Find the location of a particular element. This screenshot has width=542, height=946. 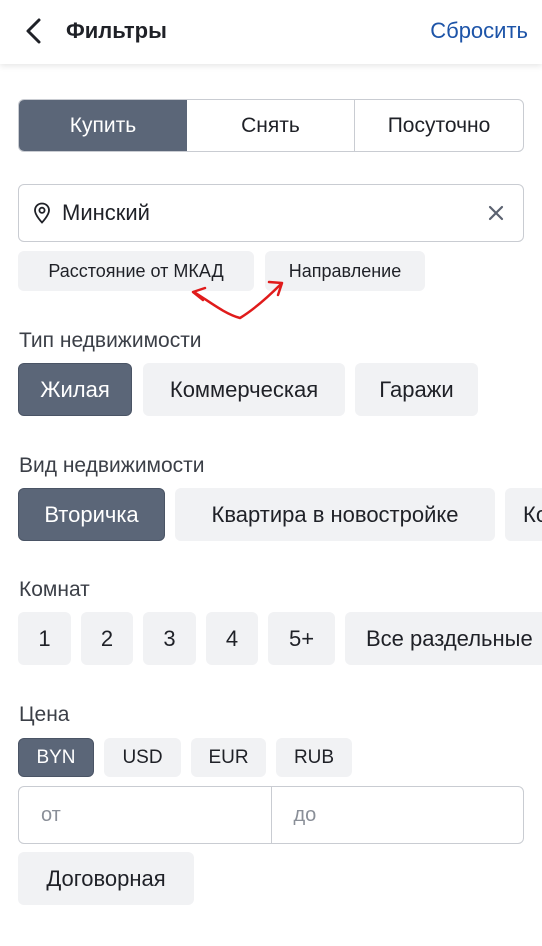

chip-label: 3 is located at coordinates (169, 638).